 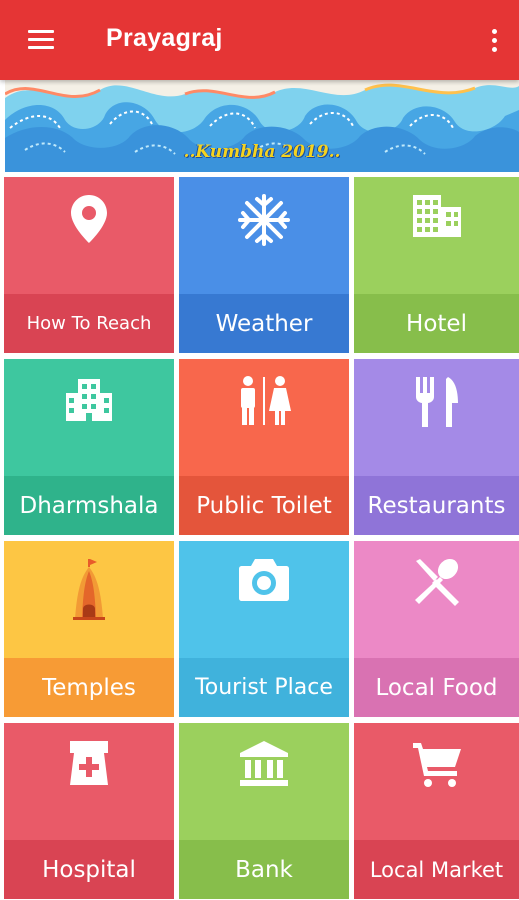 What do you see at coordinates (495, 40) in the screenshot?
I see `more-vertical-icon` at bounding box center [495, 40].